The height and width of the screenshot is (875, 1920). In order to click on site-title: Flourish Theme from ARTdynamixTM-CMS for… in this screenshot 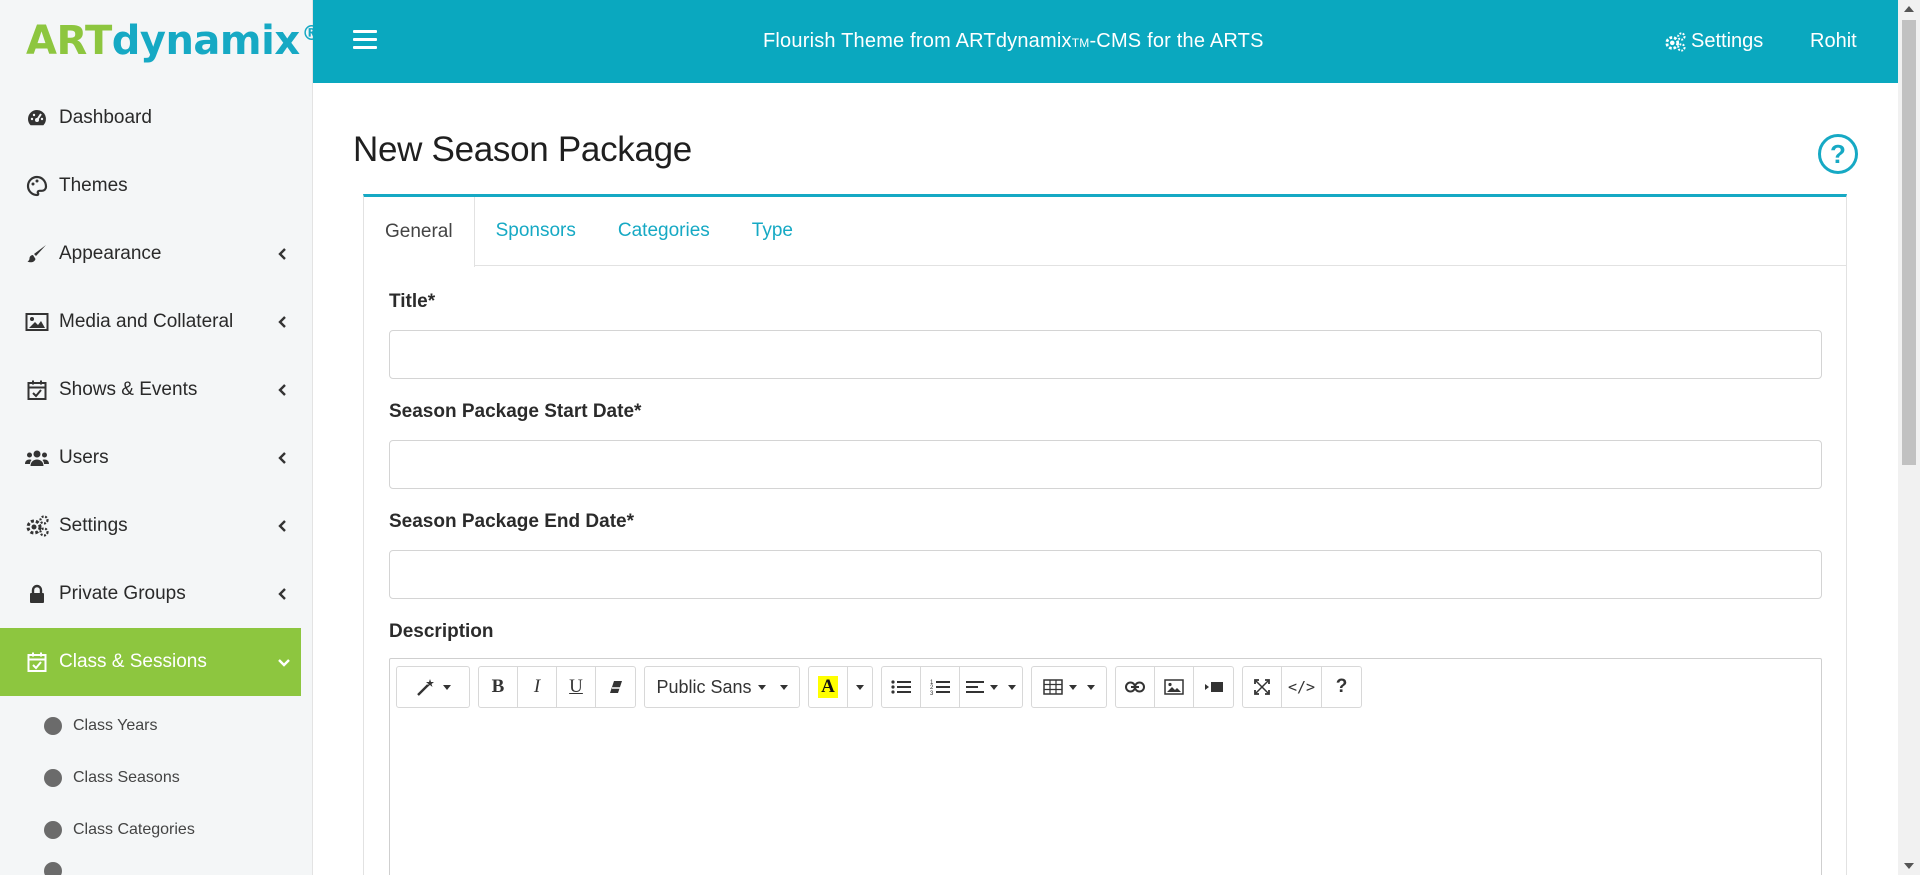, I will do `click(1013, 41)`.